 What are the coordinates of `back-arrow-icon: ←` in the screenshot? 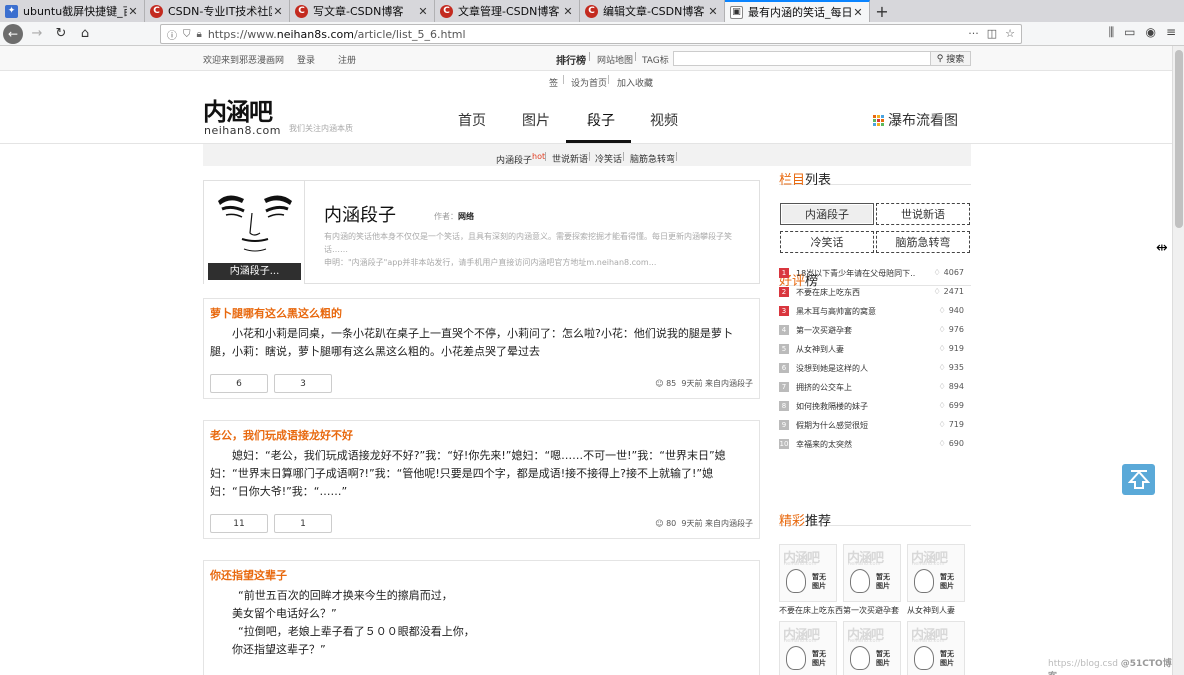 It's located at (13, 33).